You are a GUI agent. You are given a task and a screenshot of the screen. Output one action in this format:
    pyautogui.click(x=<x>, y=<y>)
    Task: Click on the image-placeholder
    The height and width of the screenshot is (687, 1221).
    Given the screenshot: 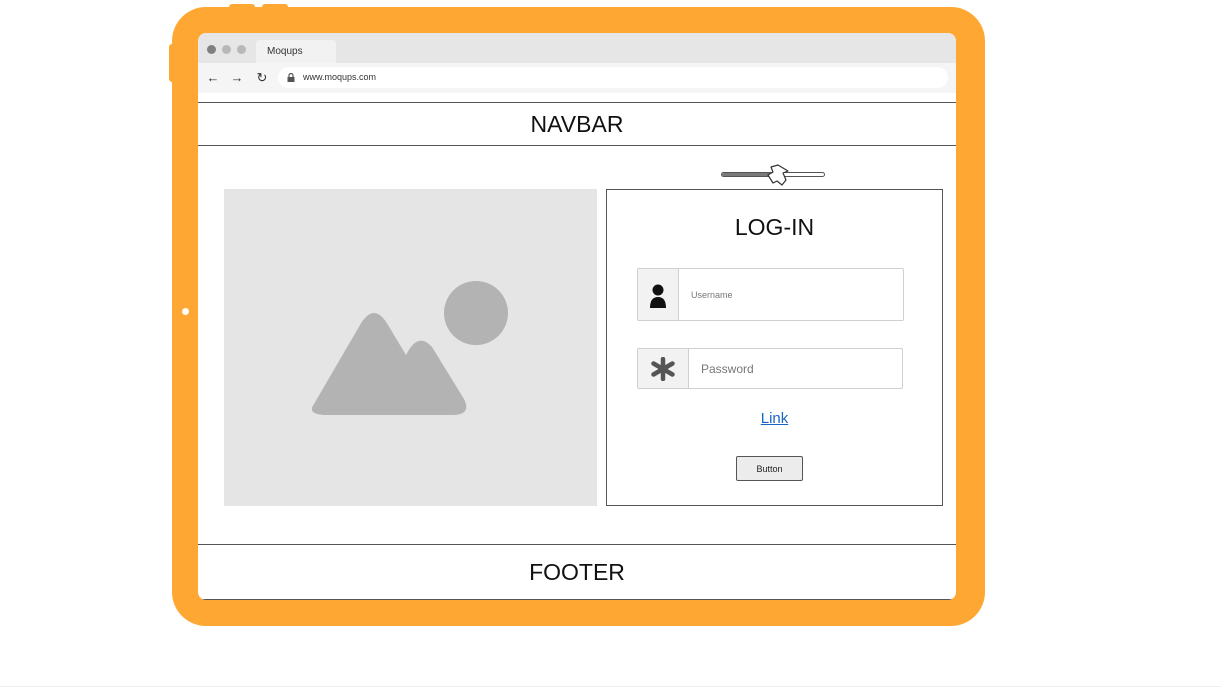 What is the action you would take?
    pyautogui.click(x=410, y=347)
    